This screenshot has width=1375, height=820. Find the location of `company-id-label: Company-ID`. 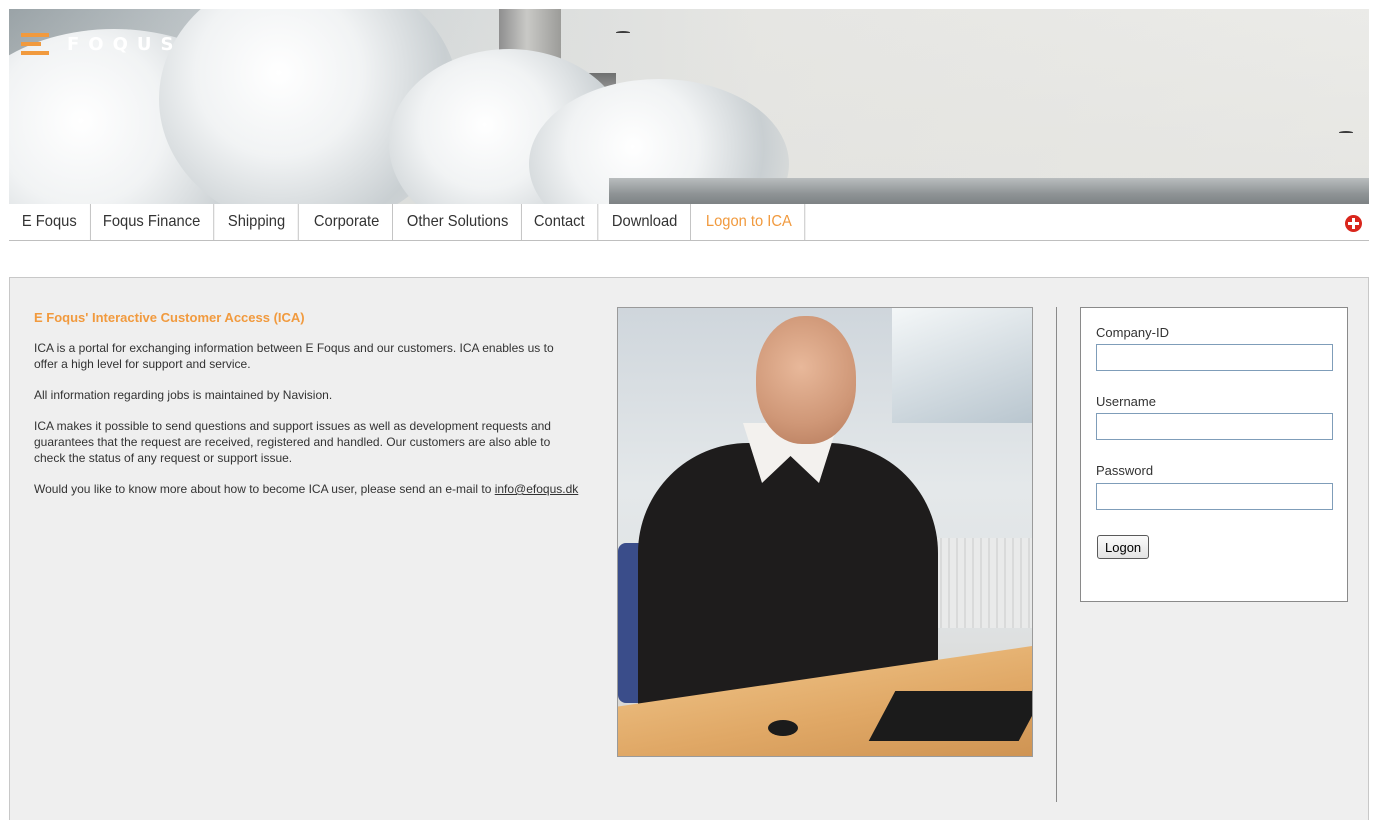

company-id-label: Company-ID is located at coordinates (1132, 332).